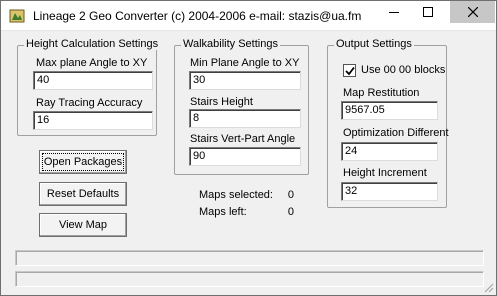  Describe the element at coordinates (93, 120) in the screenshot. I see `ray-tracing-field: 16` at that location.